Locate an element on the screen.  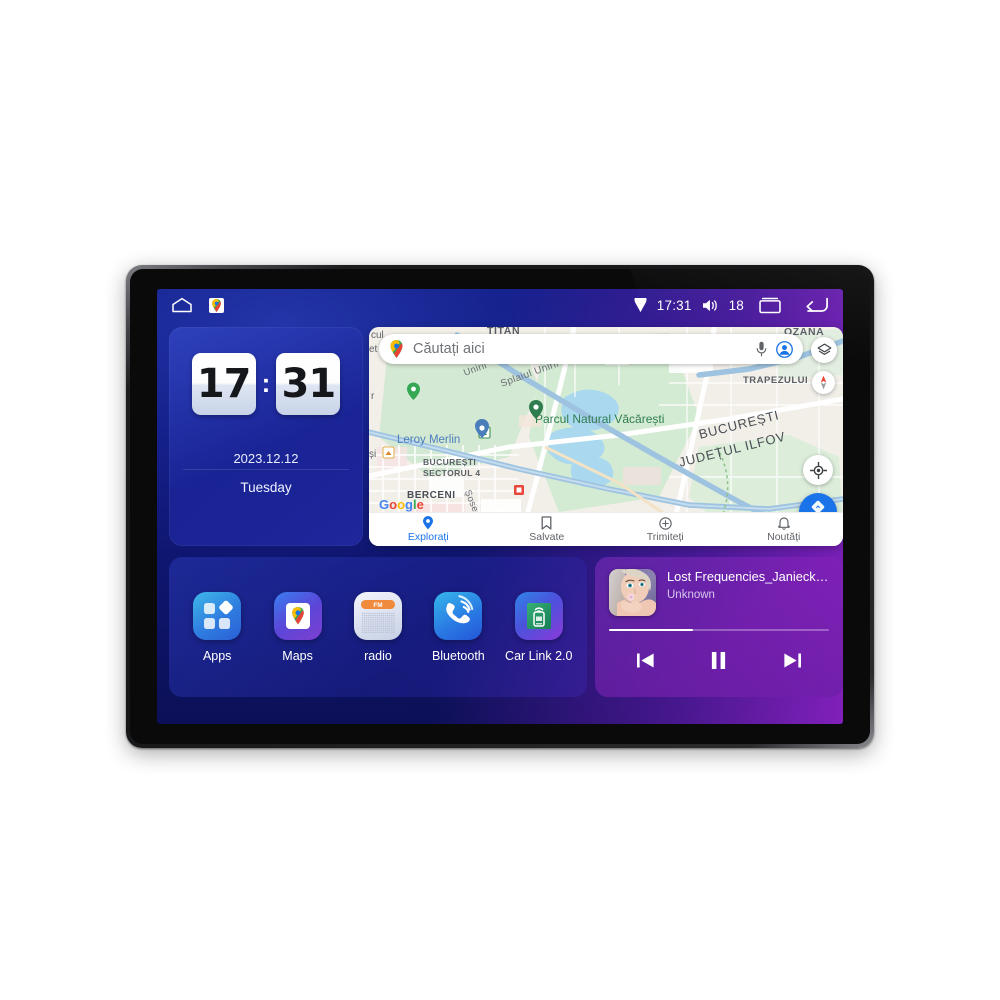
volume-icon is located at coordinates (710, 305).